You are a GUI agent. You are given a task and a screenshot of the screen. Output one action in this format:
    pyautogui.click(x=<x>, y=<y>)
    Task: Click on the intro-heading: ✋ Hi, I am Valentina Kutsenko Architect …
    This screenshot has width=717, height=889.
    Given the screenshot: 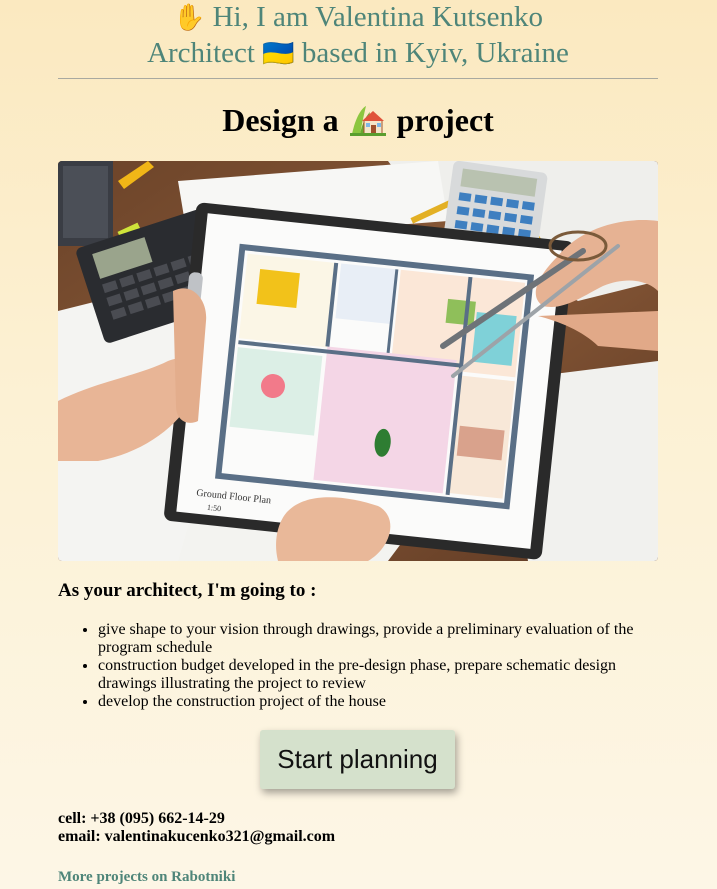 What is the action you would take?
    pyautogui.click(x=358, y=36)
    